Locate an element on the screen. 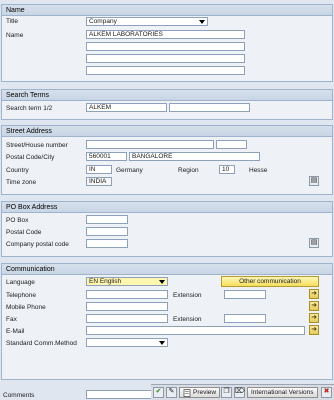 The width and height of the screenshot is (334, 400). telephone-label: Telephone is located at coordinates (21, 295).